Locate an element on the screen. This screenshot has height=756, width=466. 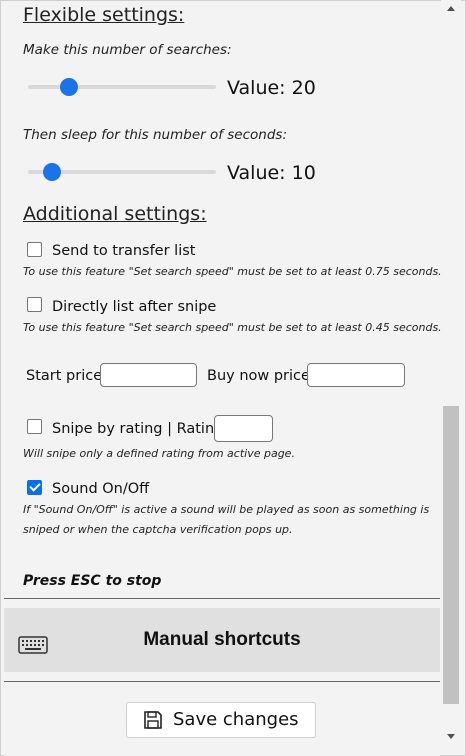
send-transfer-checkbox is located at coordinates (34, 249).